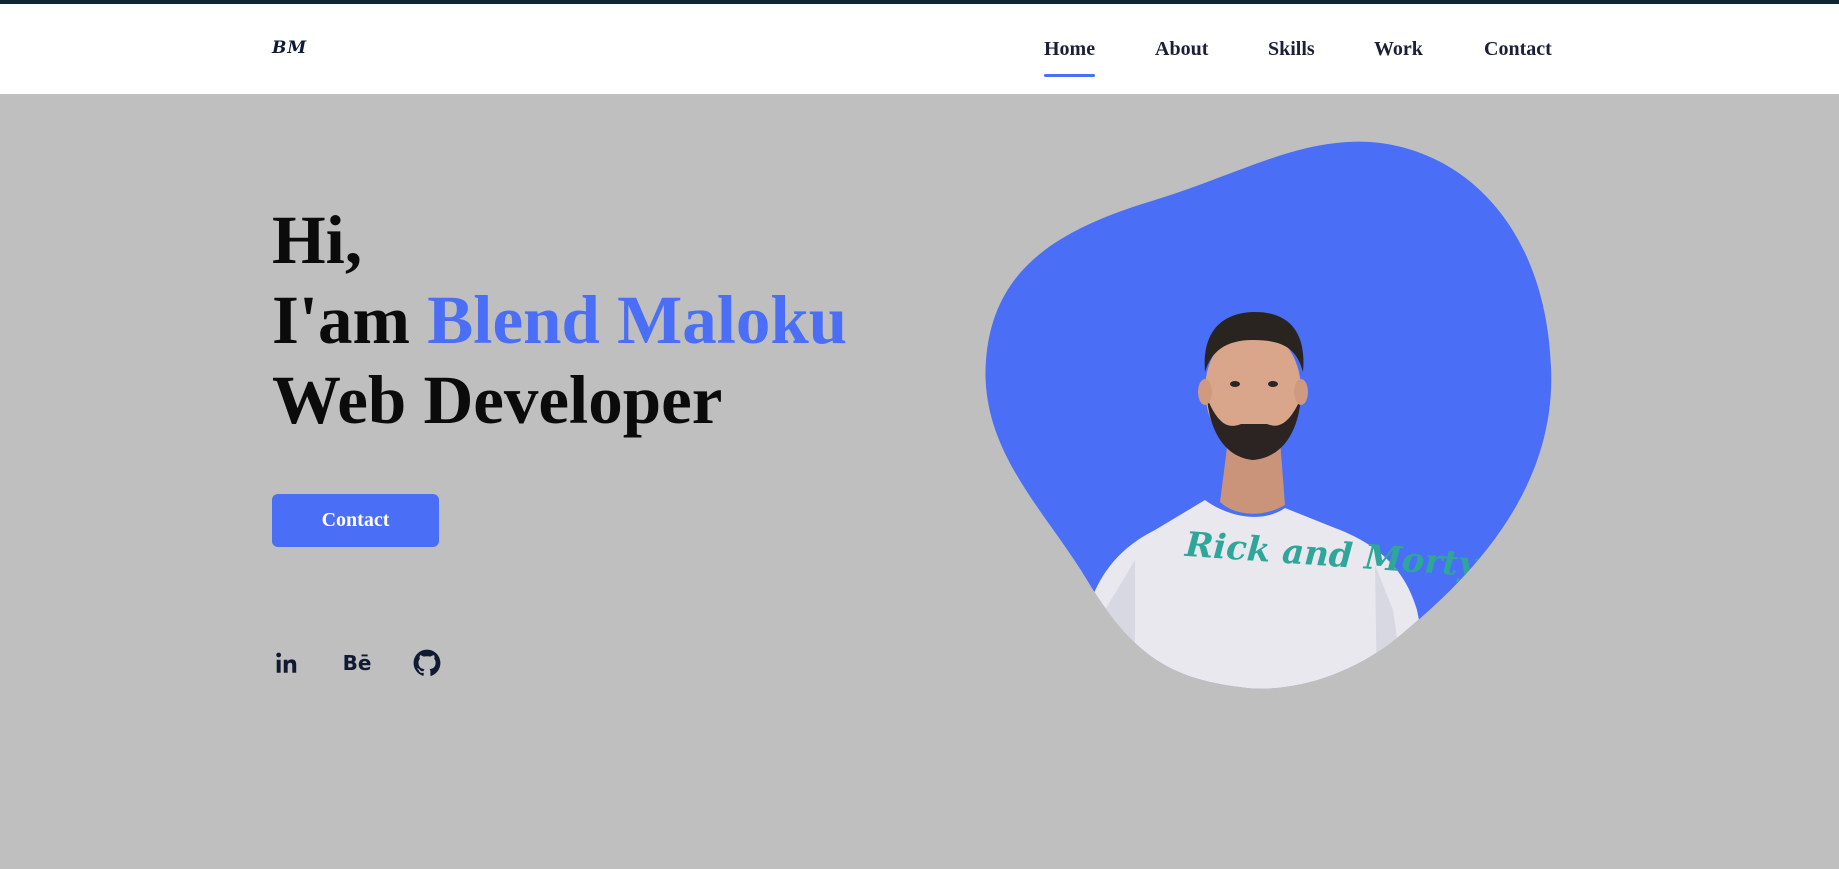  I want to click on nav-skills: Skills, so click(1291, 49).